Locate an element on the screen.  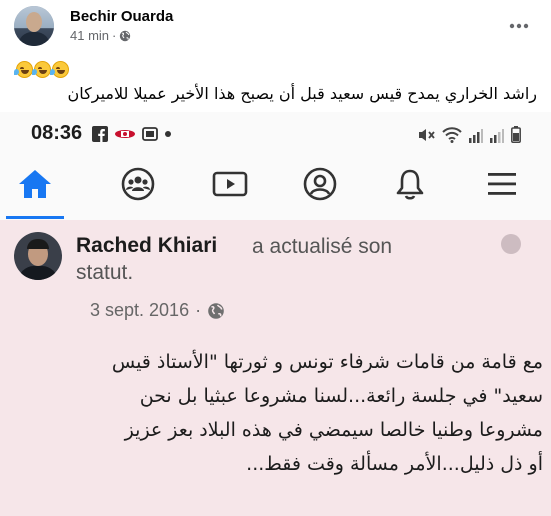
nav-home is located at coordinates (35, 184).